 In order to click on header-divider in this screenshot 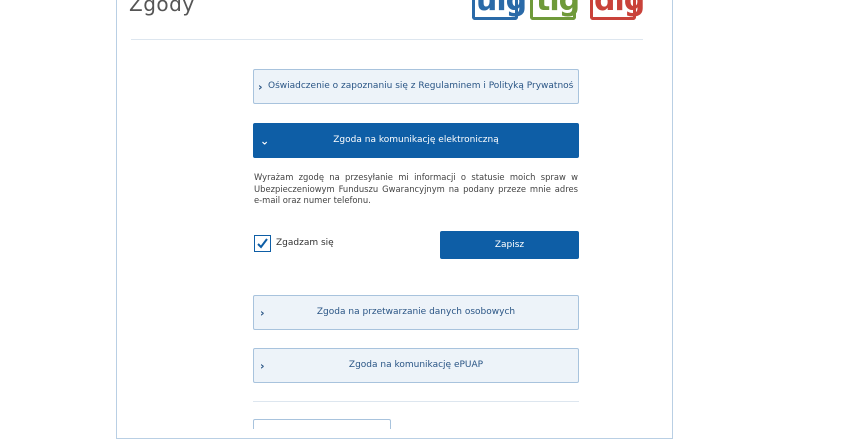, I will do `click(387, 39)`.